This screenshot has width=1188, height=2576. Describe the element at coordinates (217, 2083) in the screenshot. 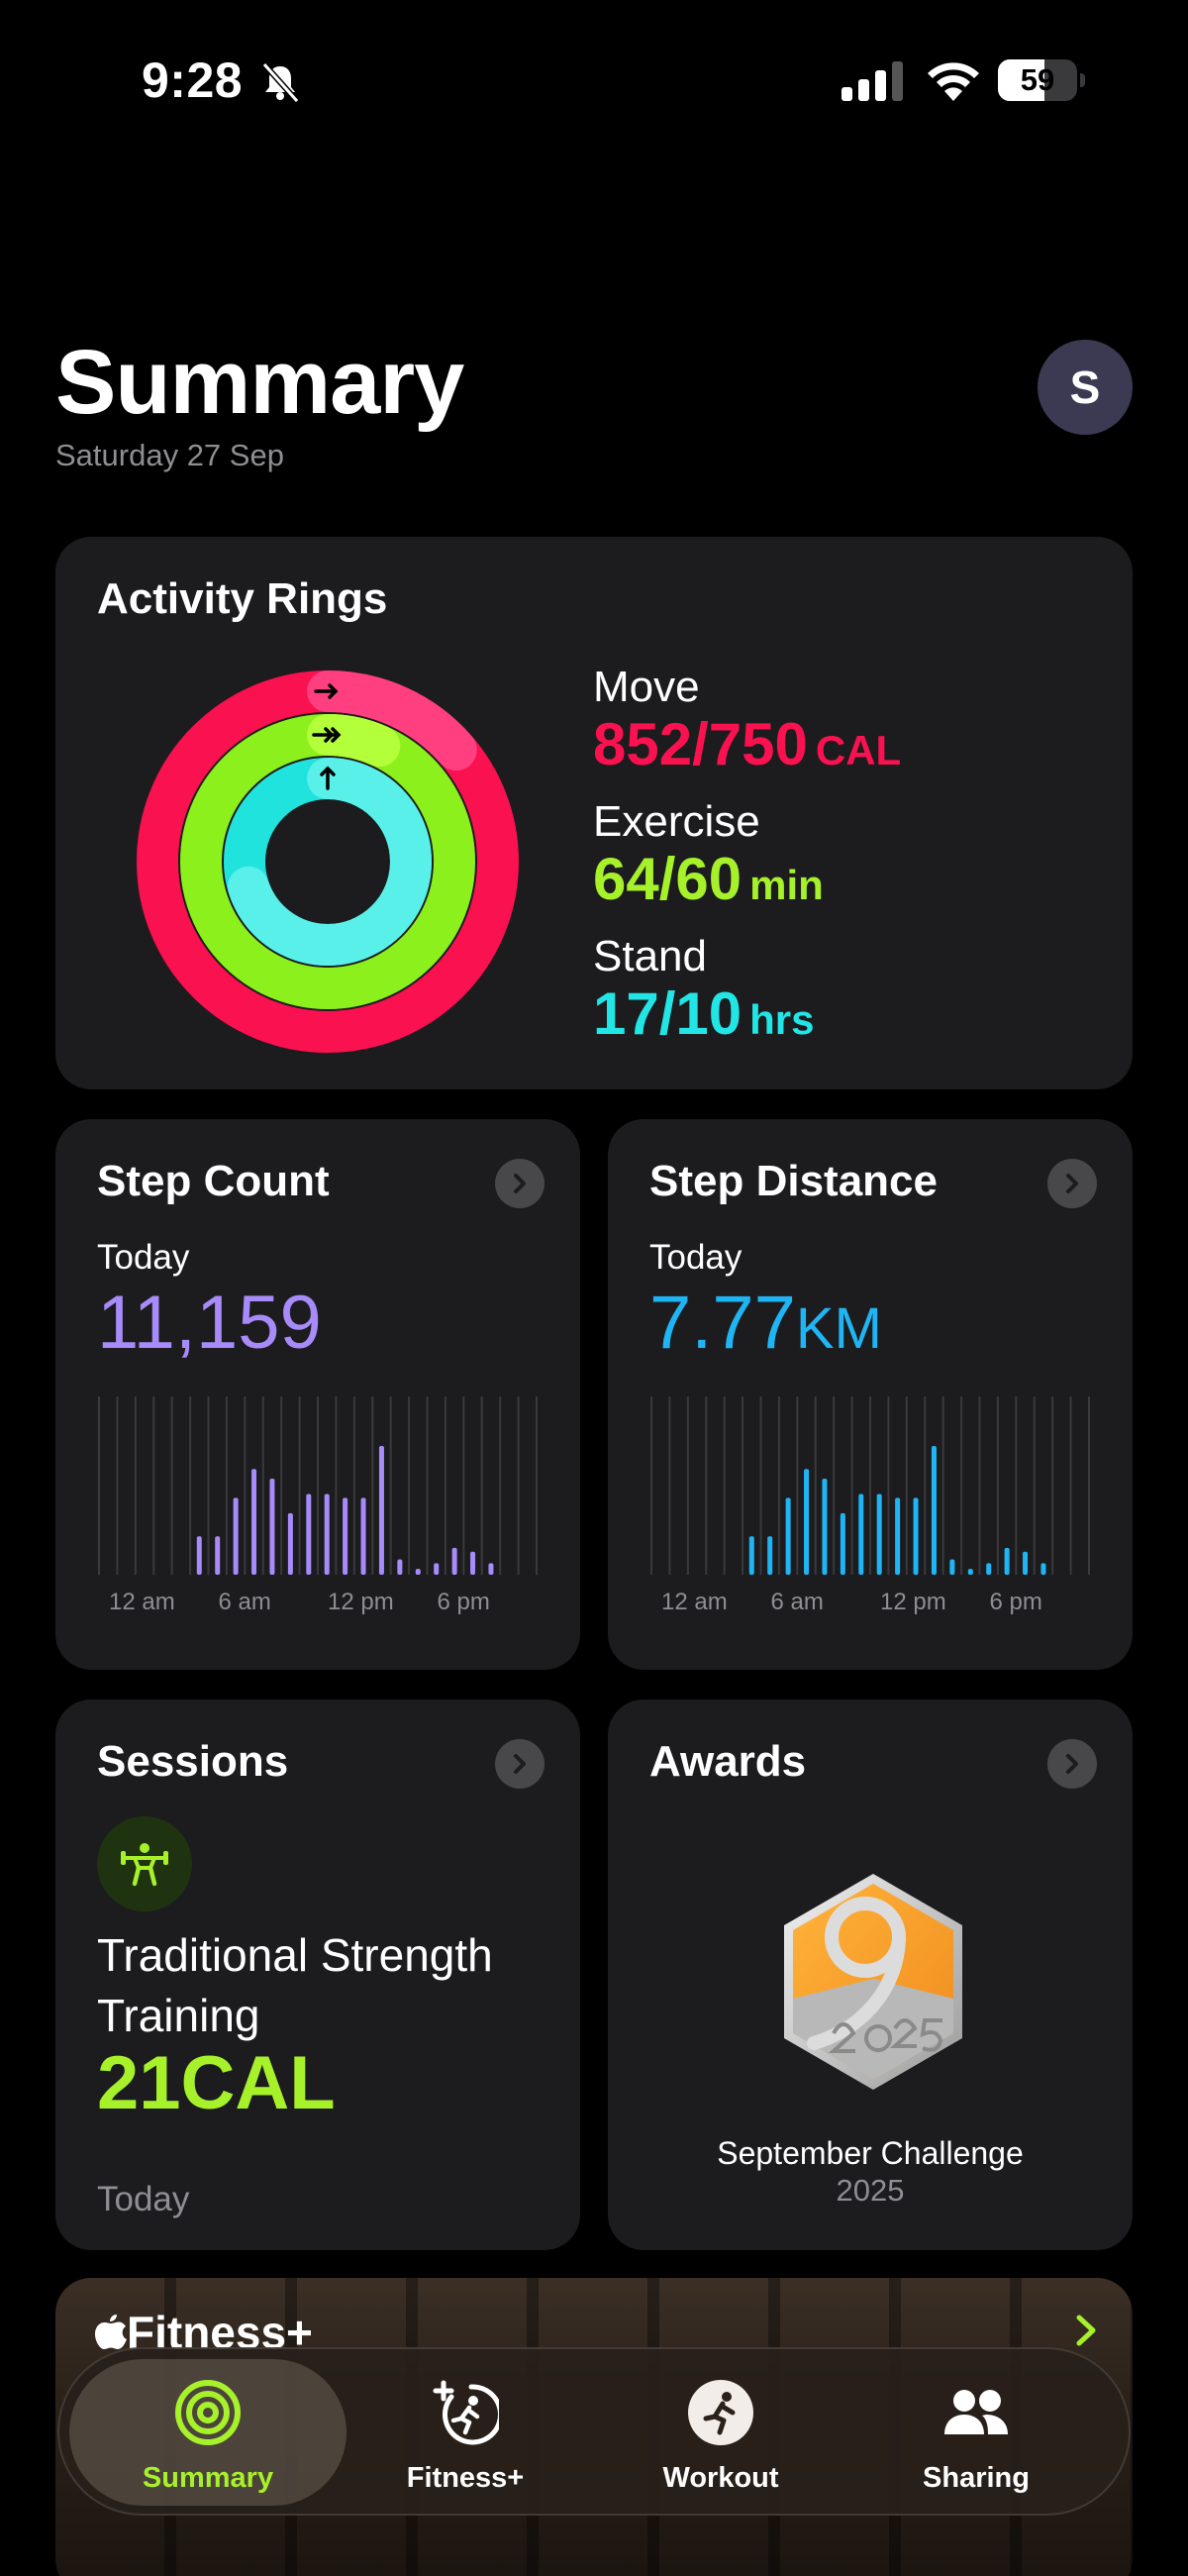

I see `workout-calories: 21CAL` at that location.